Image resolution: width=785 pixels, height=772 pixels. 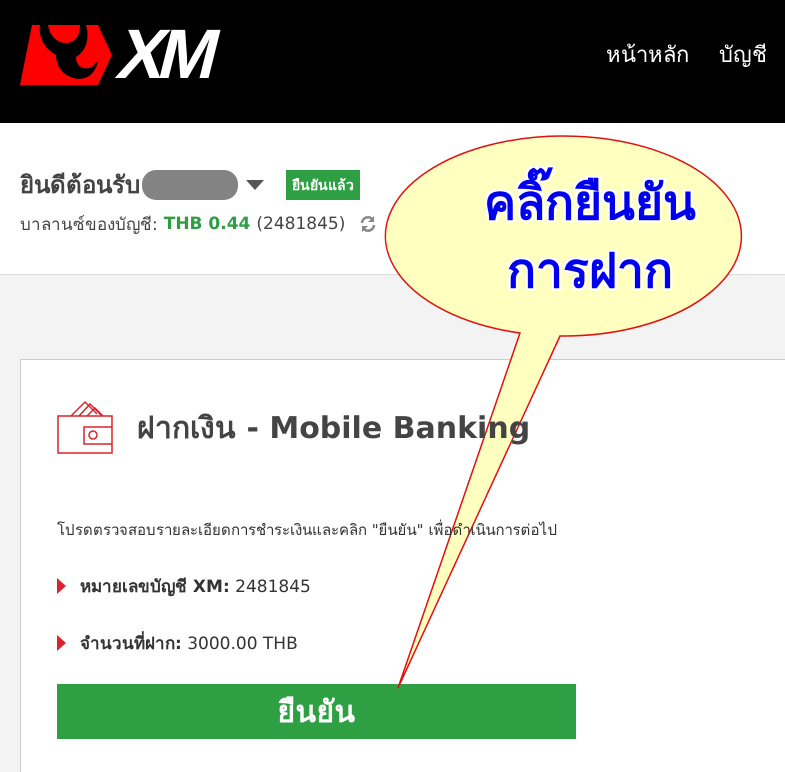 What do you see at coordinates (207, 224) in the screenshot?
I see `balance-value: THB 0.44` at bounding box center [207, 224].